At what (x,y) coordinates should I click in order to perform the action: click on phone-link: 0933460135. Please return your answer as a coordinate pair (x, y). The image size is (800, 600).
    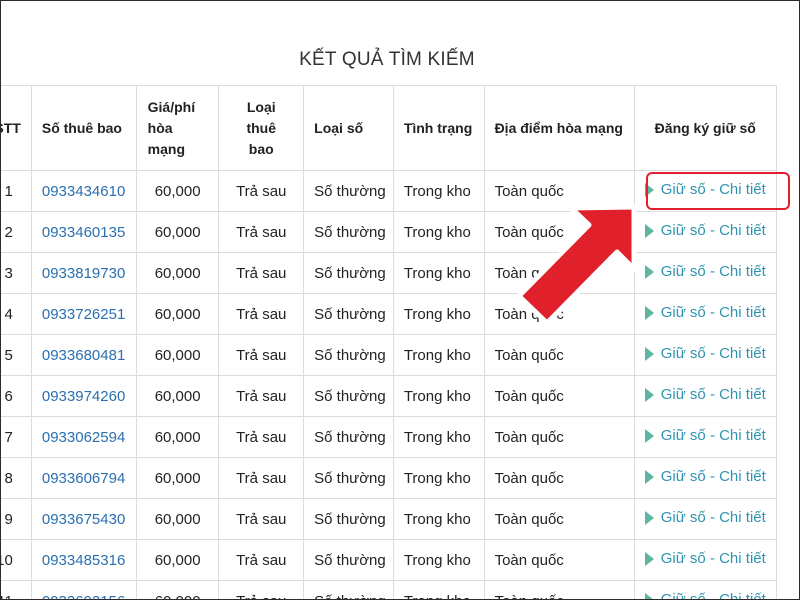
    Looking at the image, I should click on (83, 232).